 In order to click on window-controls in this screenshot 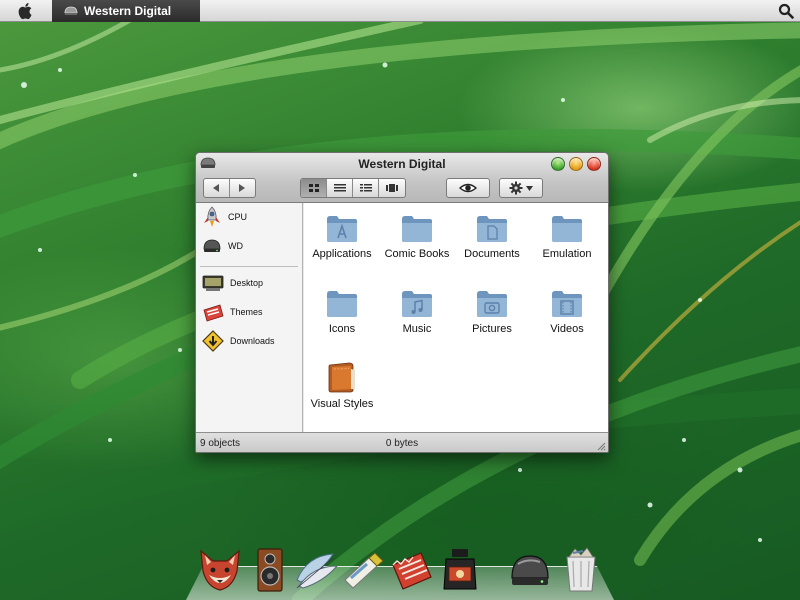, I will do `click(576, 164)`.